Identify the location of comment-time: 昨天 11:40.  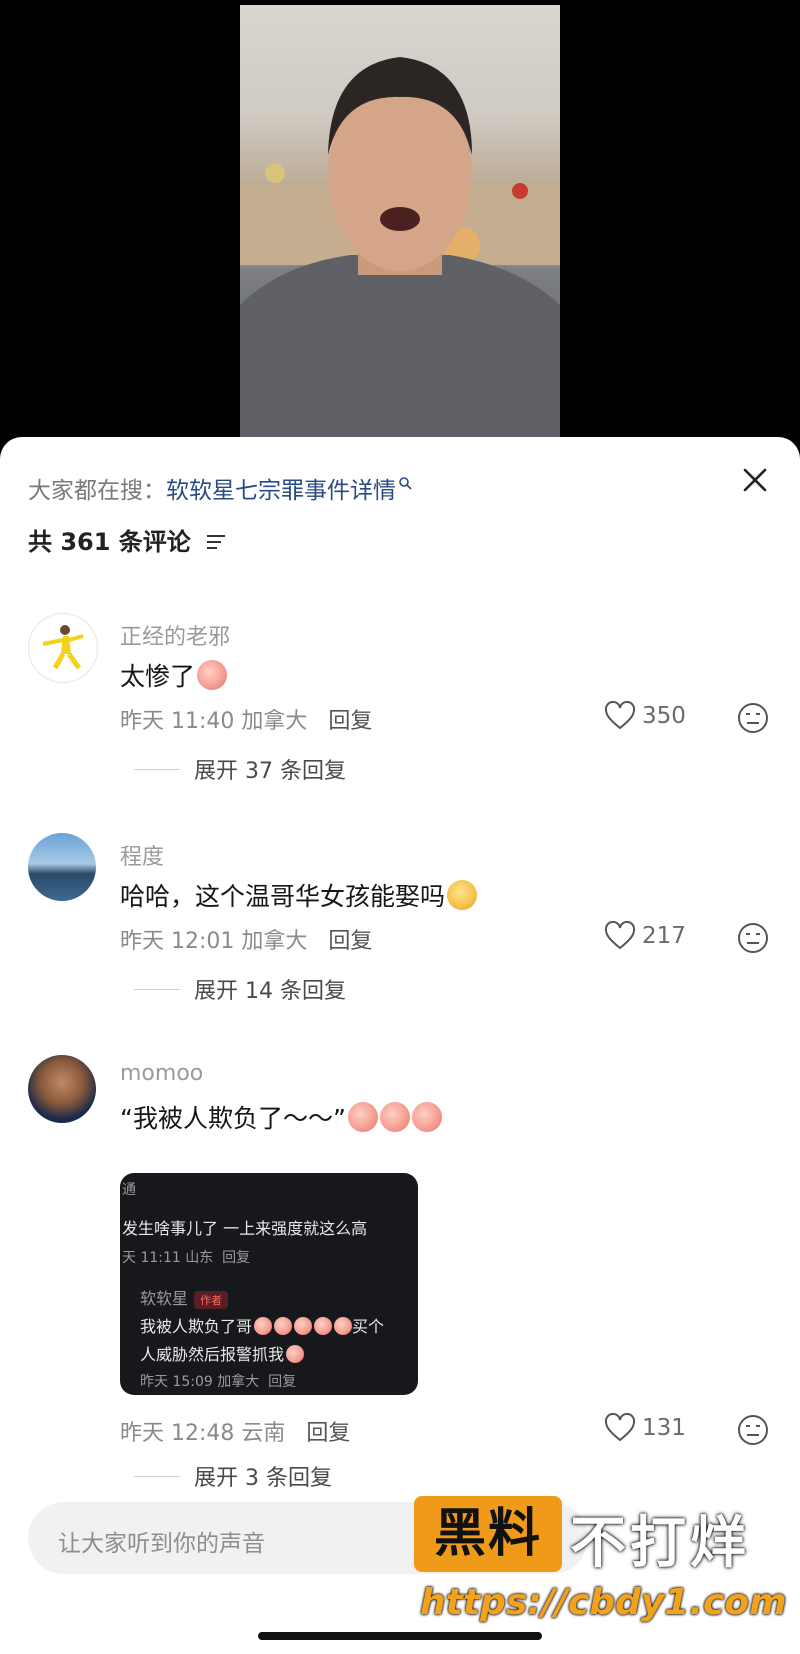
(177, 721).